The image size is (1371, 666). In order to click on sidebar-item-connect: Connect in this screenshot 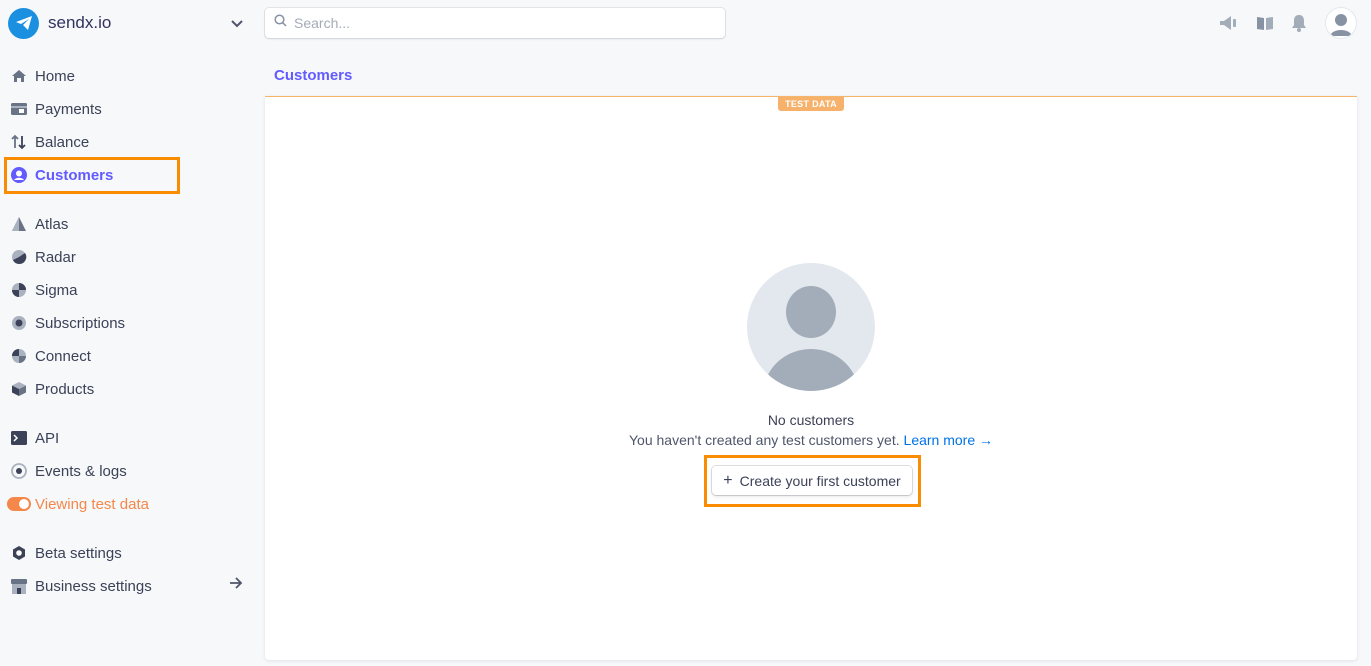, I will do `click(50, 356)`.